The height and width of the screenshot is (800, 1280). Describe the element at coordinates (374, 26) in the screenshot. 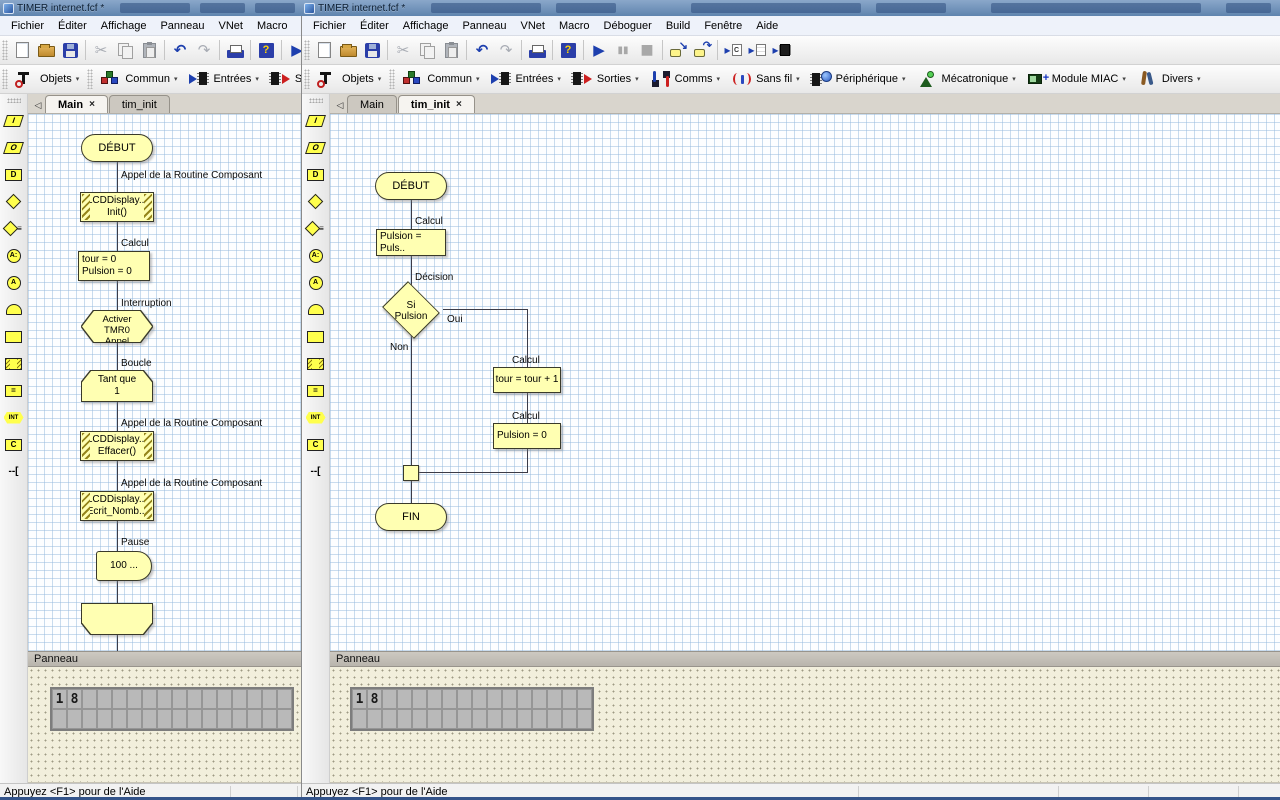

I see `menu-editer: Éditer` at that location.